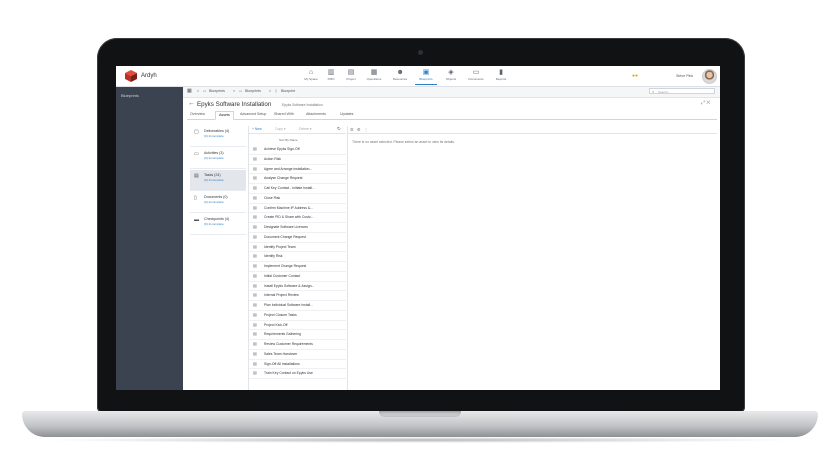  Describe the element at coordinates (297, 355) in the screenshot. I see `list-item: ▤ Sales Team Handover` at that location.